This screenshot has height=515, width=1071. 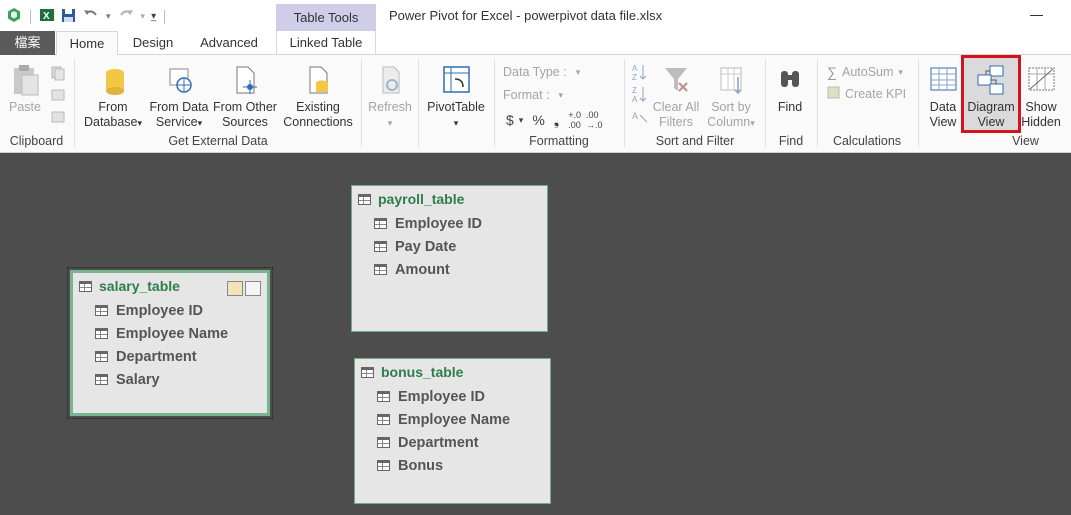 What do you see at coordinates (557, 120) in the screenshot?
I see `comma-button: ❟` at bounding box center [557, 120].